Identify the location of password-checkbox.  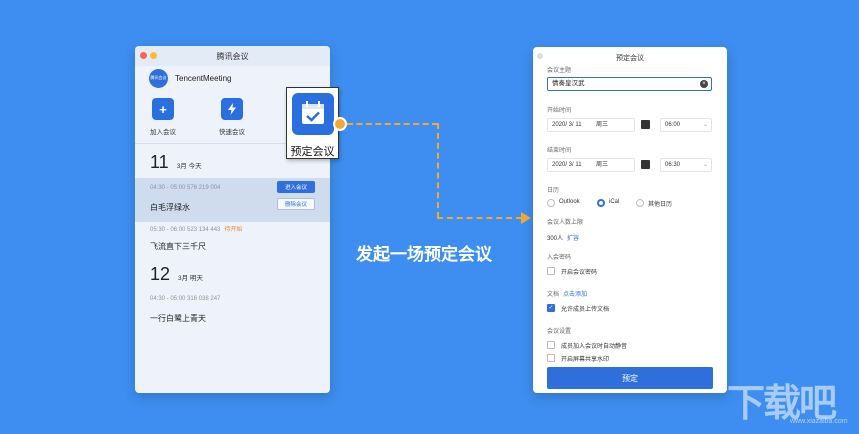
(551, 271).